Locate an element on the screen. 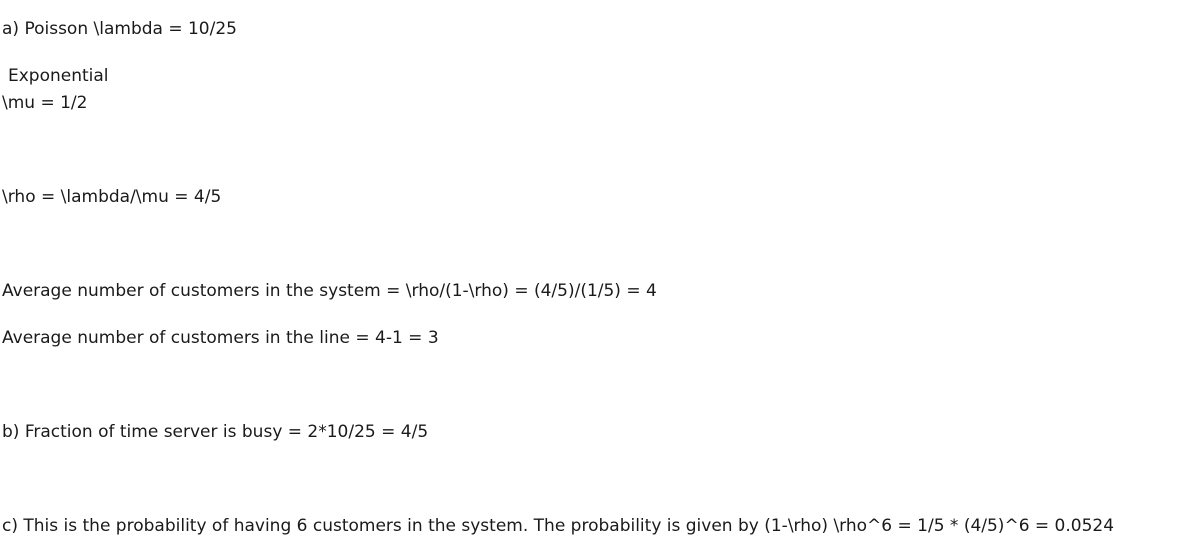  mu-line: \mu = 1/2 is located at coordinates (45, 103).